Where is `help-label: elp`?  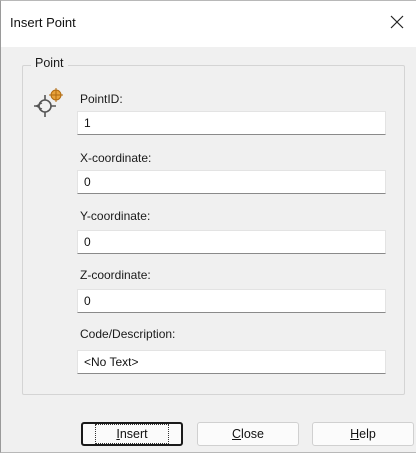
help-label: elp is located at coordinates (367, 434).